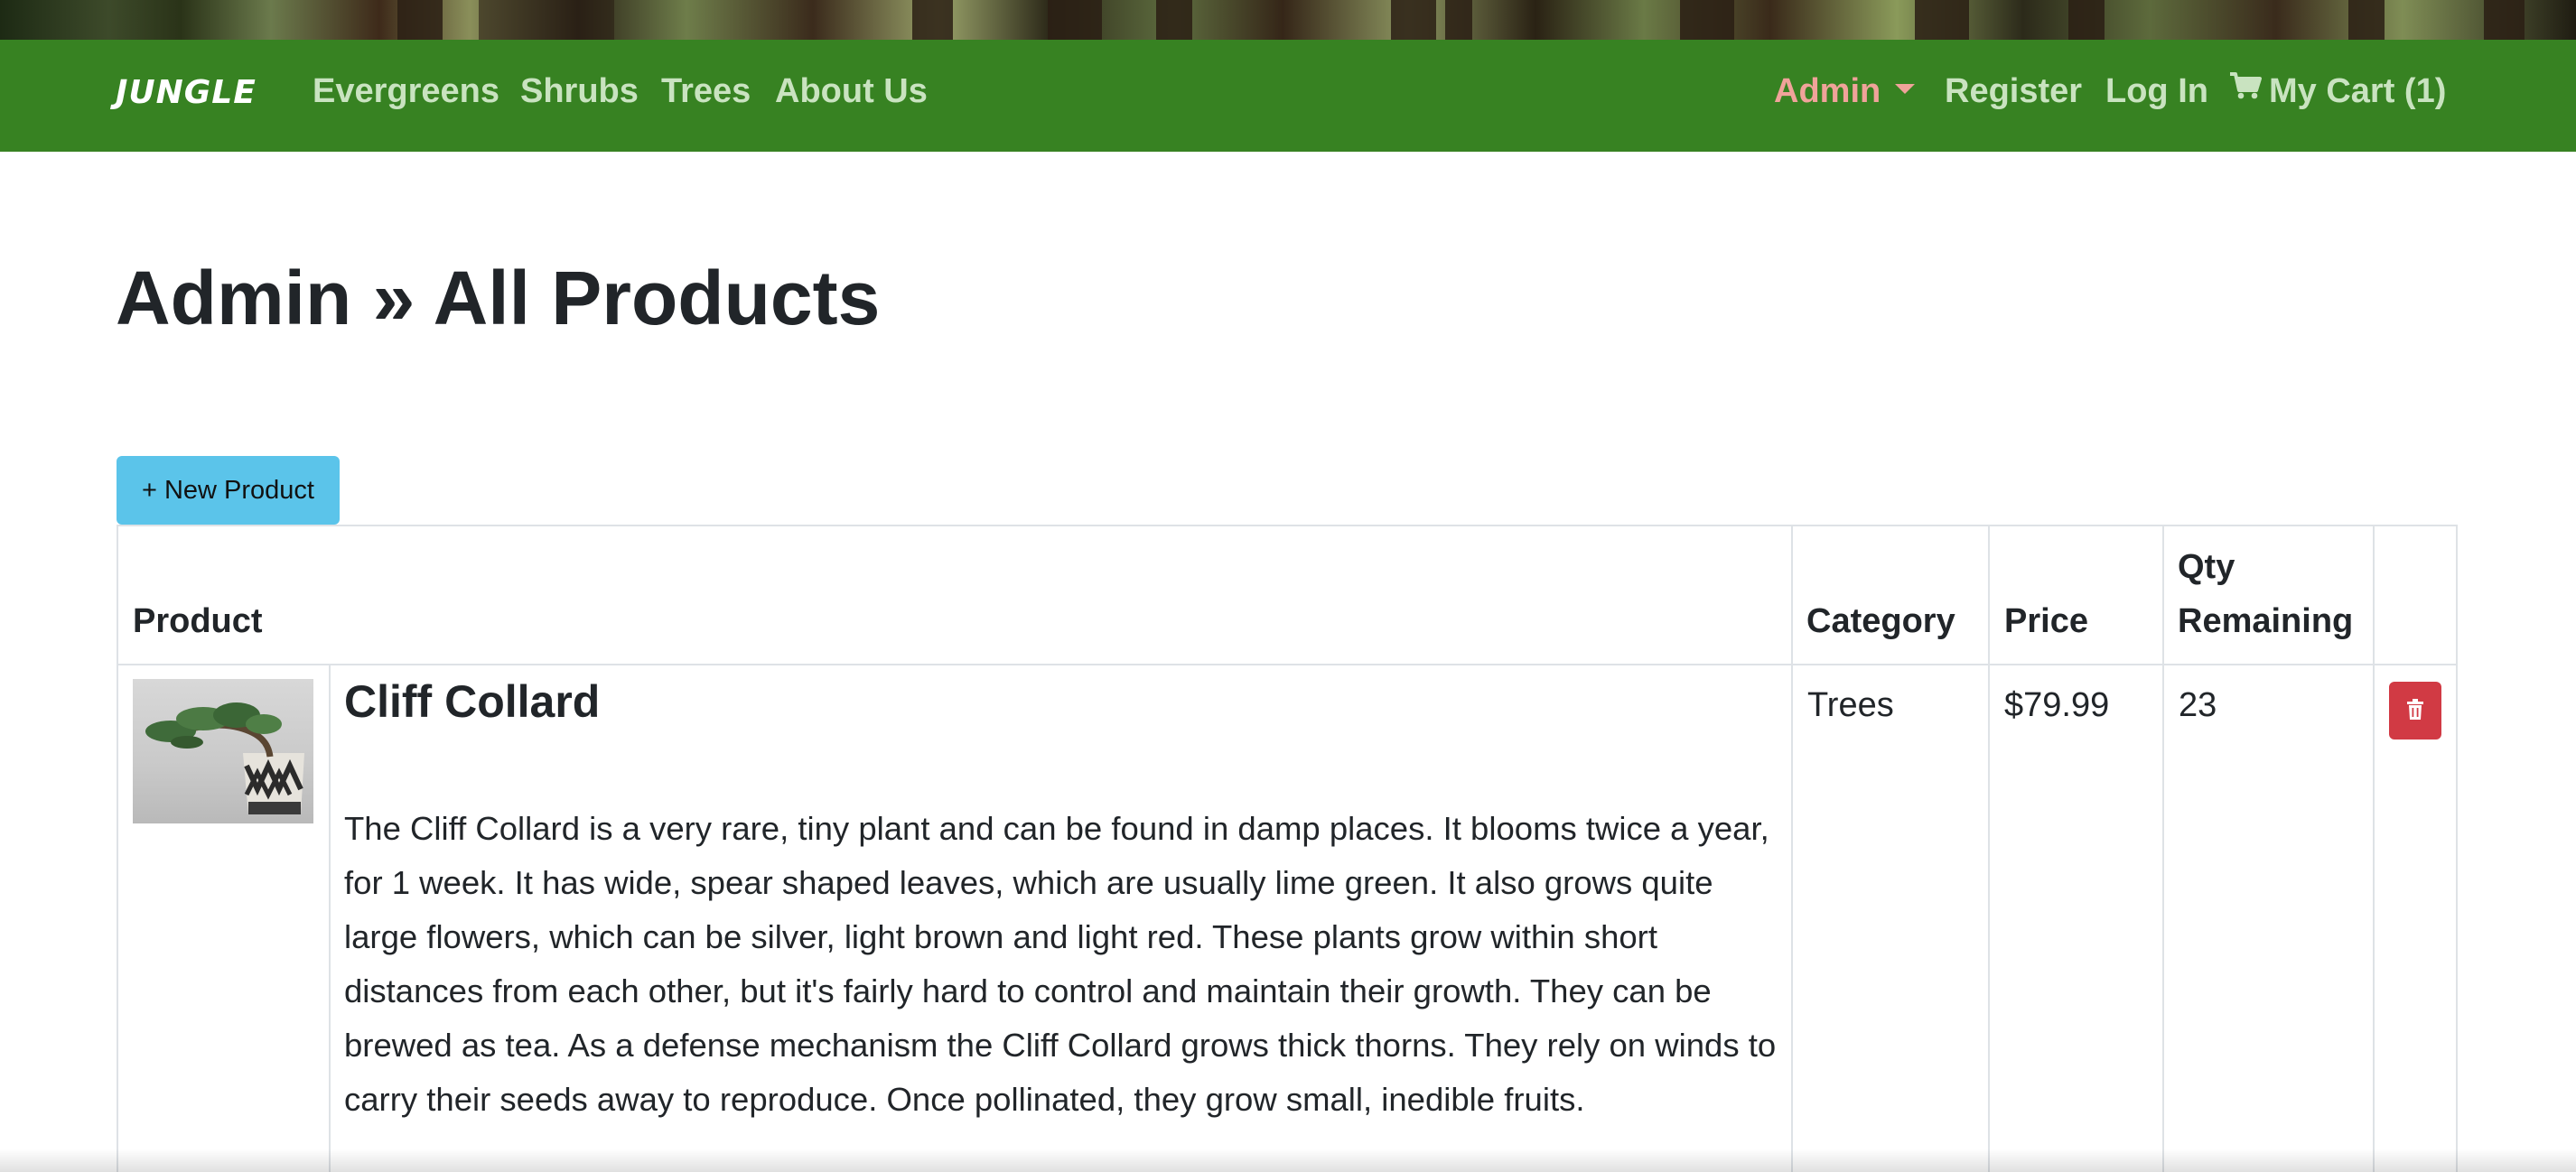  I want to click on header-category: Category, so click(1881, 621).